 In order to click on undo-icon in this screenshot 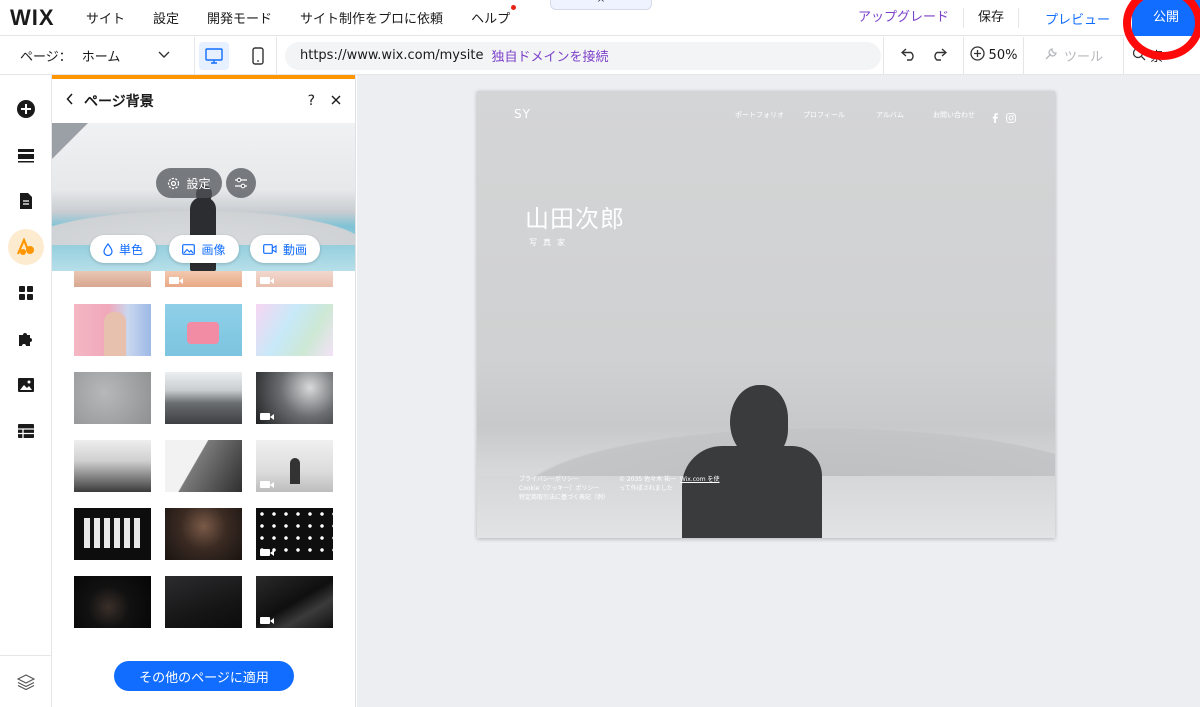, I will do `click(908, 56)`.